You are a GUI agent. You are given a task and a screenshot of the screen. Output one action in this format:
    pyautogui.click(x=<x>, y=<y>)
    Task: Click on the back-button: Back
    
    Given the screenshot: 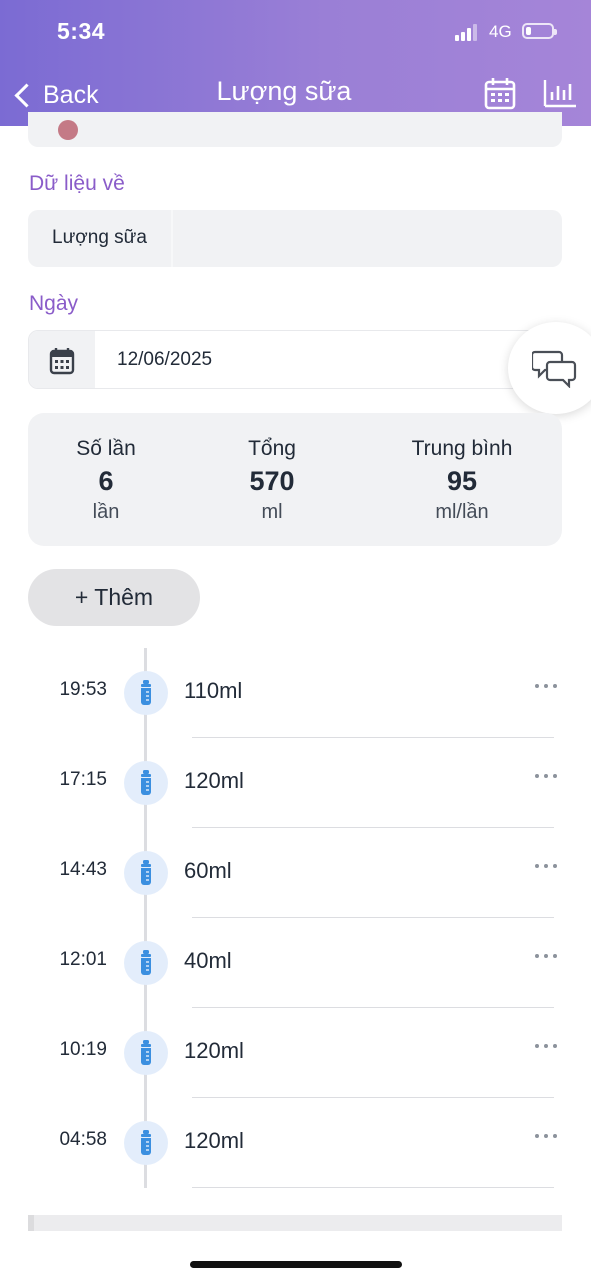 What is the action you would take?
    pyautogui.click(x=55, y=95)
    